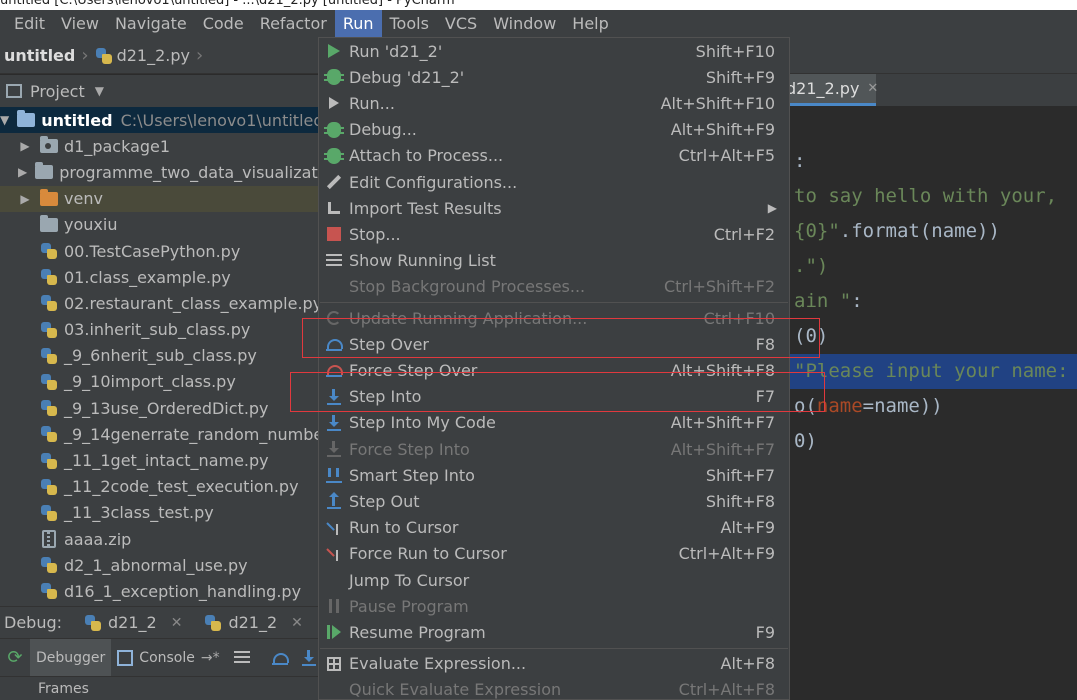 The width and height of the screenshot is (1077, 700). What do you see at coordinates (554, 77) in the screenshot?
I see `menu-item-debug-d21-2: Debug 'd21_2' Shift+F9` at bounding box center [554, 77].